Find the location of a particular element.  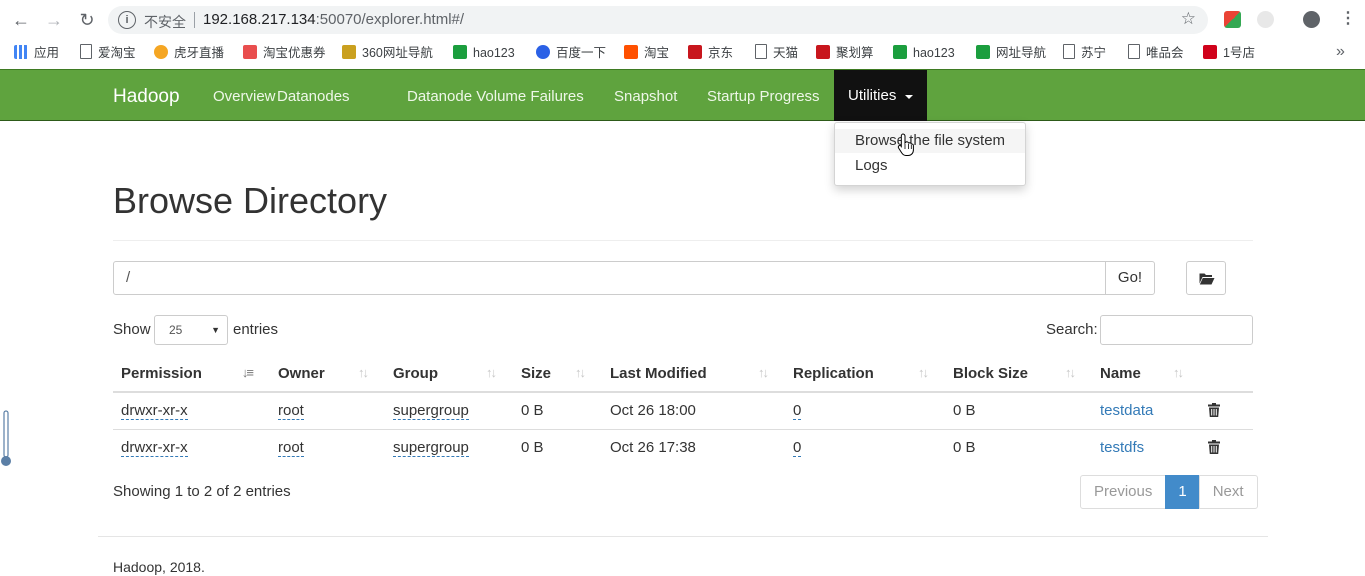

bookmark-item: 淘宝优惠券 is located at coordinates (284, 53).